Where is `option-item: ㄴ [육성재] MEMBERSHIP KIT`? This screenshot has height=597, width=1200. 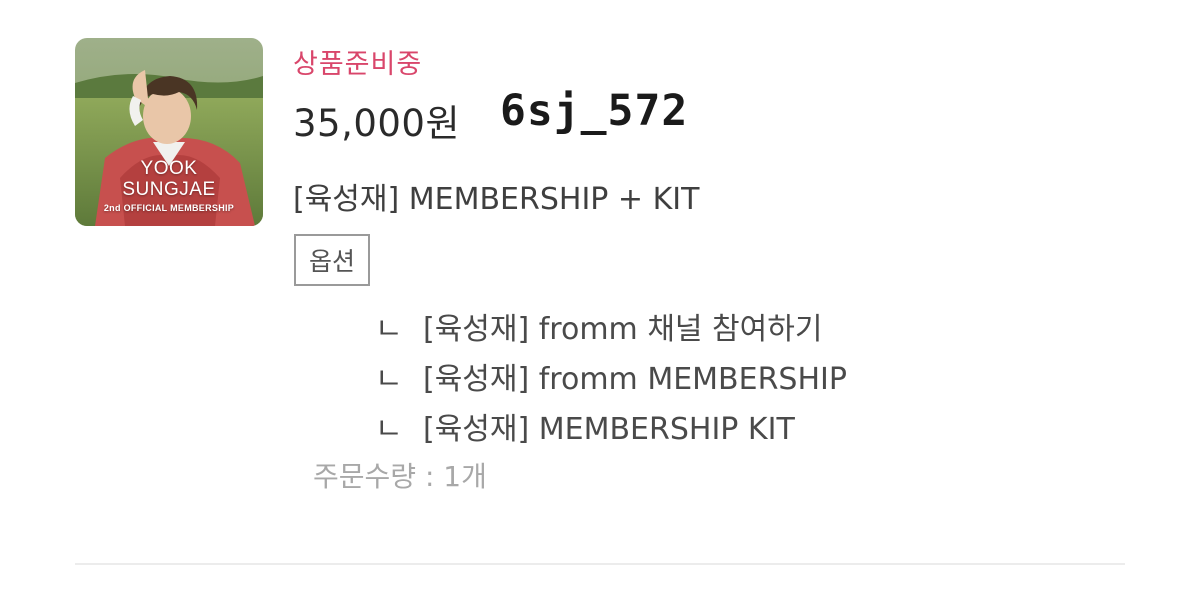
option-item: ㄴ [육성재] MEMBERSHIP KIT is located at coordinates (585, 426).